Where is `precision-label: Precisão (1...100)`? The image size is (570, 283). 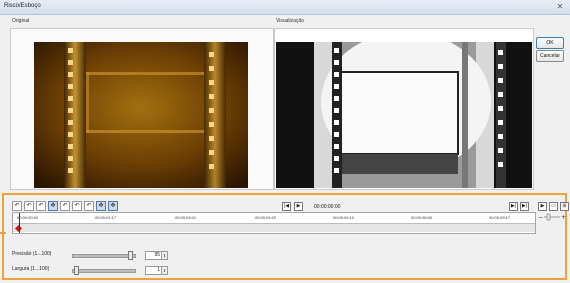 precision-label: Precisão (1...100) is located at coordinates (32, 254).